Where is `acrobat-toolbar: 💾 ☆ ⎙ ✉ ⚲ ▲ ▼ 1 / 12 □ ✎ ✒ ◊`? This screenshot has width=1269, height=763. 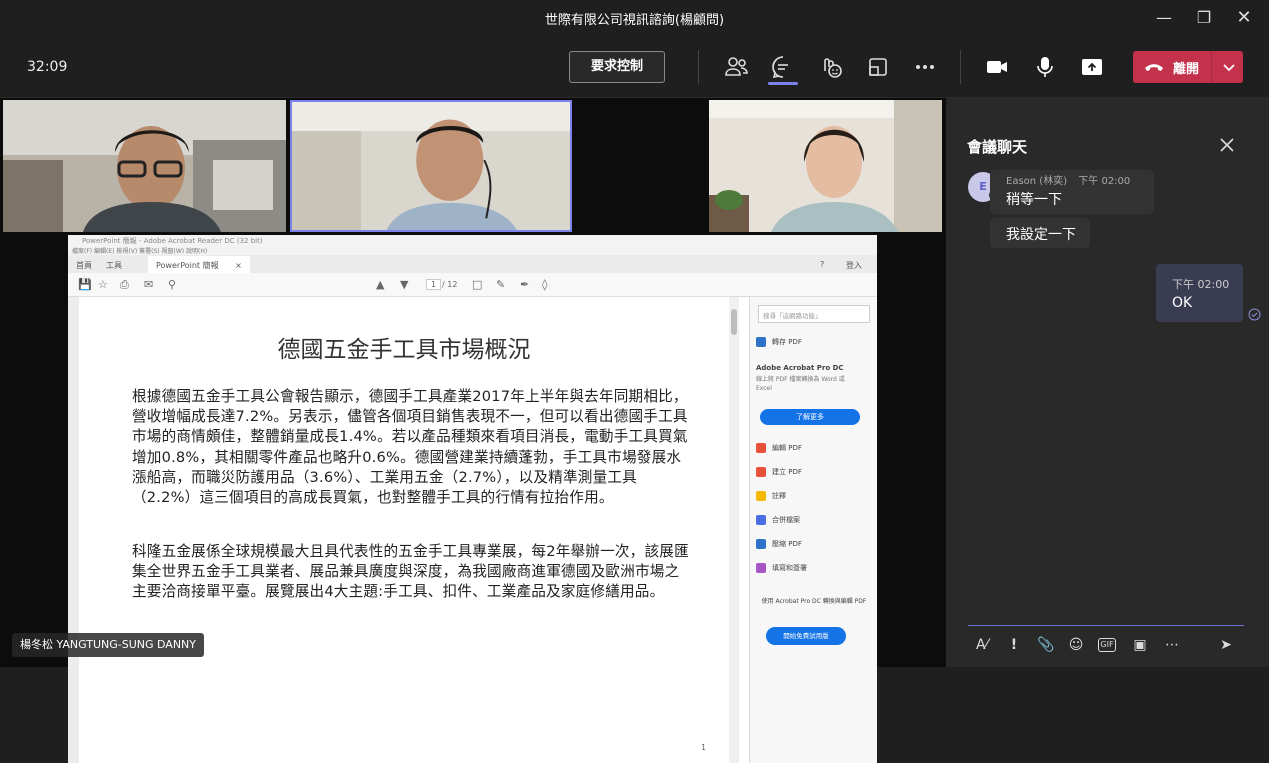 acrobat-toolbar: 💾 ☆ ⎙ ✉ ⚲ ▲ ▼ 1 / 12 □ ✎ ✒ ◊ is located at coordinates (472, 285).